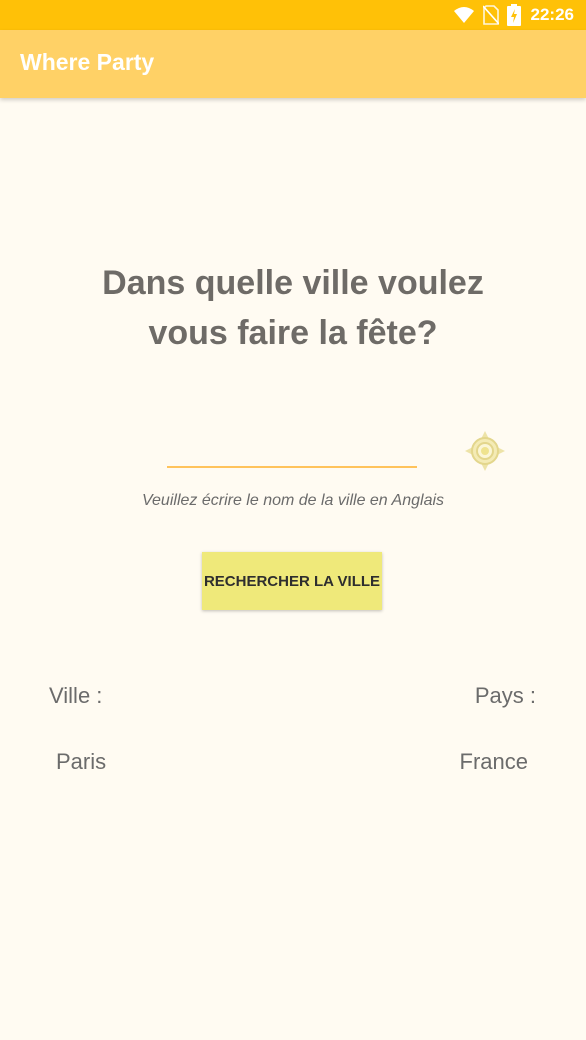 The image size is (586, 1040). I want to click on city-input, so click(292, 449).